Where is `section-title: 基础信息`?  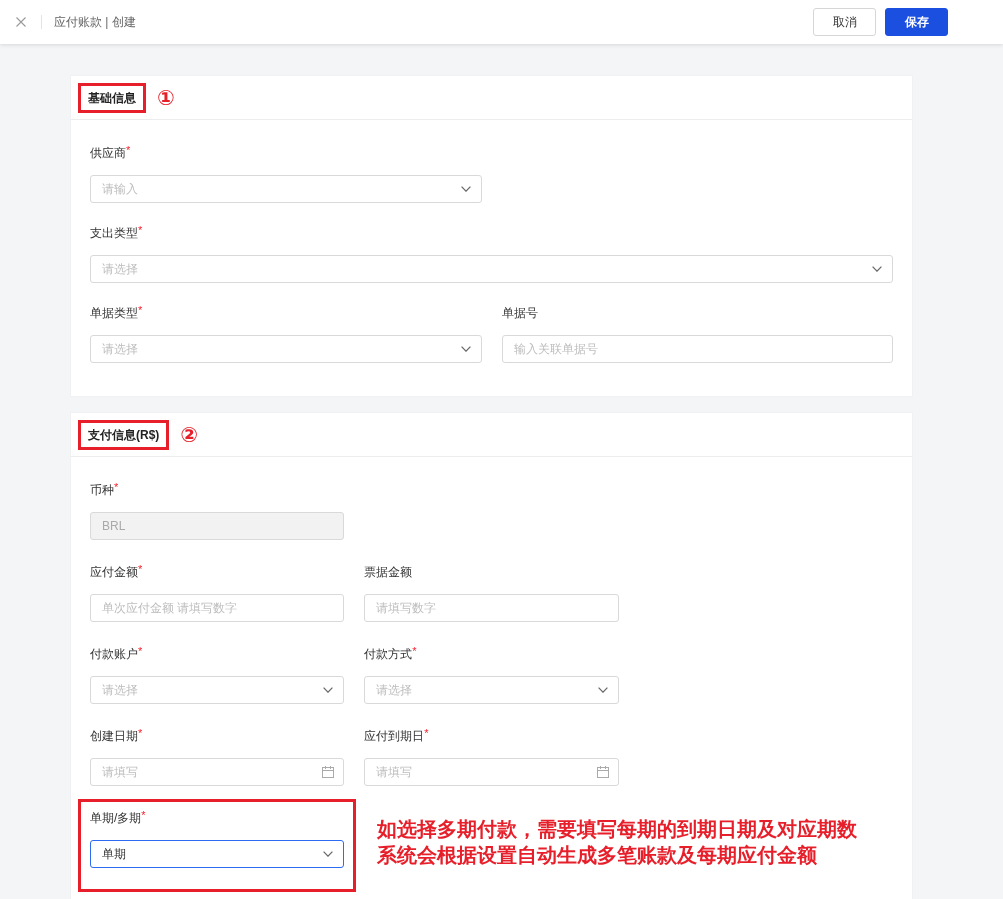
section-title: 基础信息 is located at coordinates (112, 97).